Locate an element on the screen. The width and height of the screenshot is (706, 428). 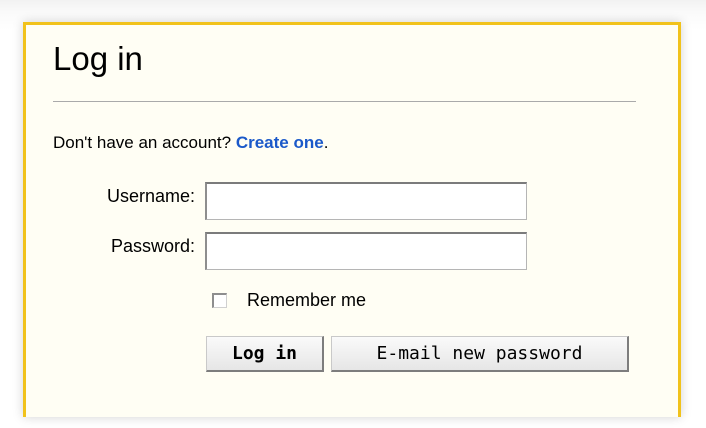
remember-me-checkbox is located at coordinates (219, 300).